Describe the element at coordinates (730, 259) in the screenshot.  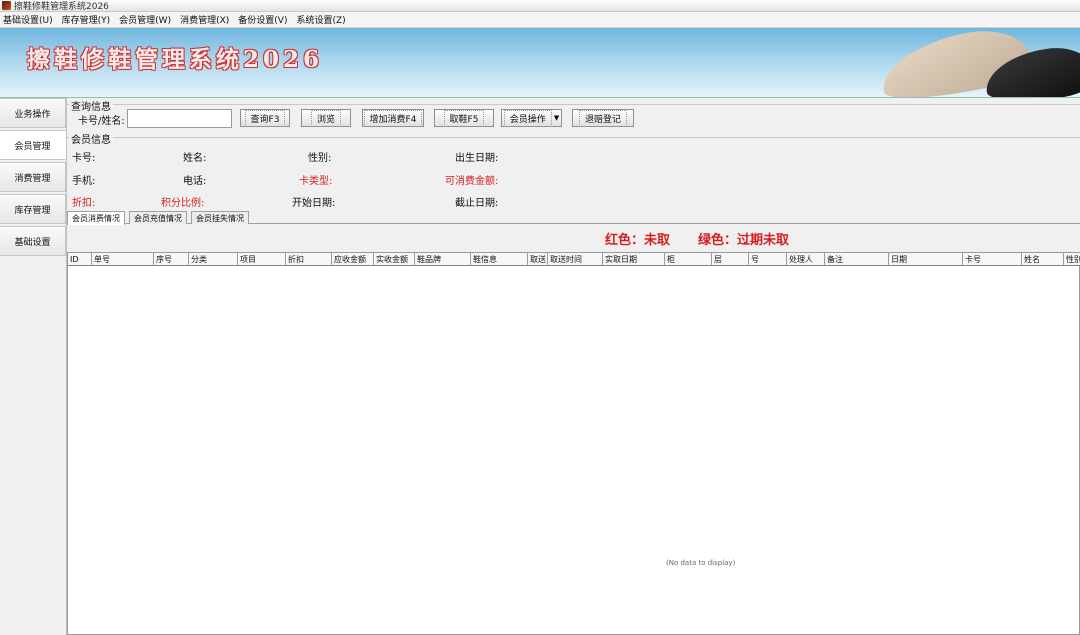
I see `column-header: 层` at that location.